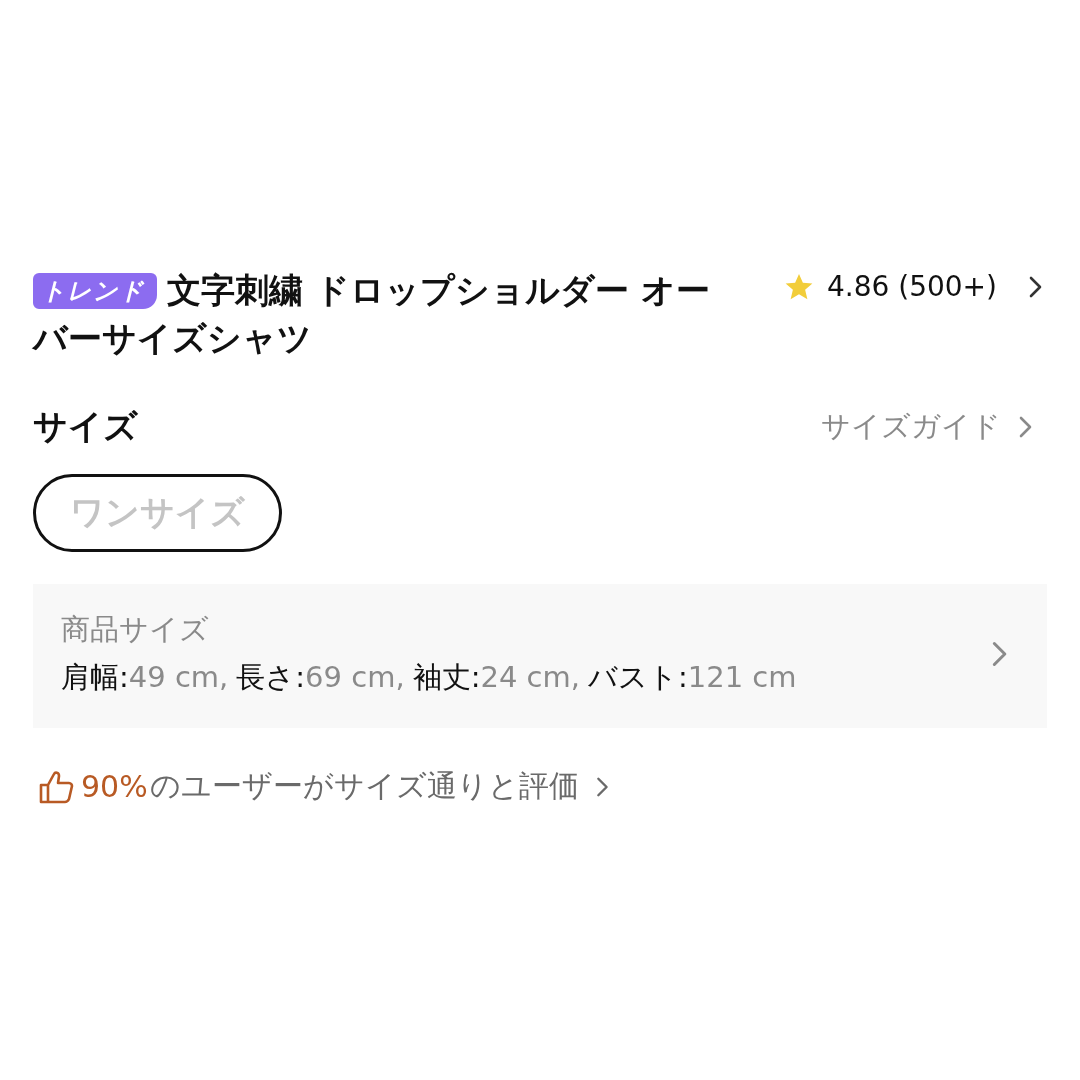  Describe the element at coordinates (323, 786) in the screenshot. I see `fit-rating-link: 90%のユーザーがサイズ通りと評価` at that location.